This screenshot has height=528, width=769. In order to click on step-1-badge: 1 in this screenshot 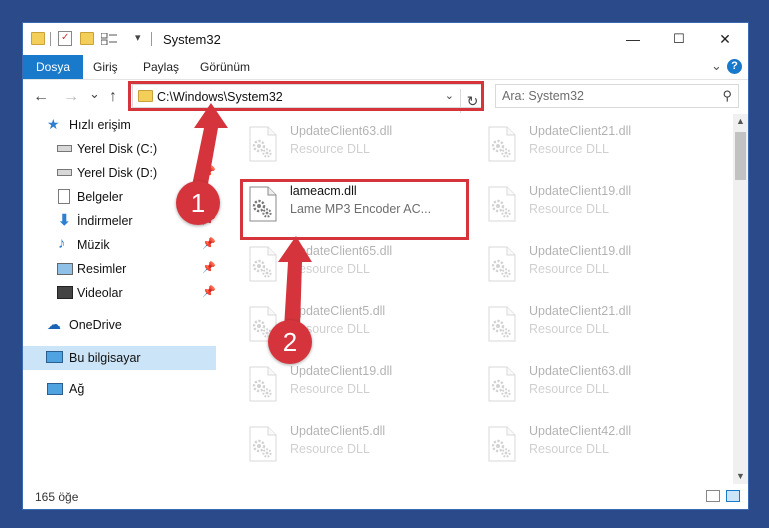, I will do `click(198, 203)`.